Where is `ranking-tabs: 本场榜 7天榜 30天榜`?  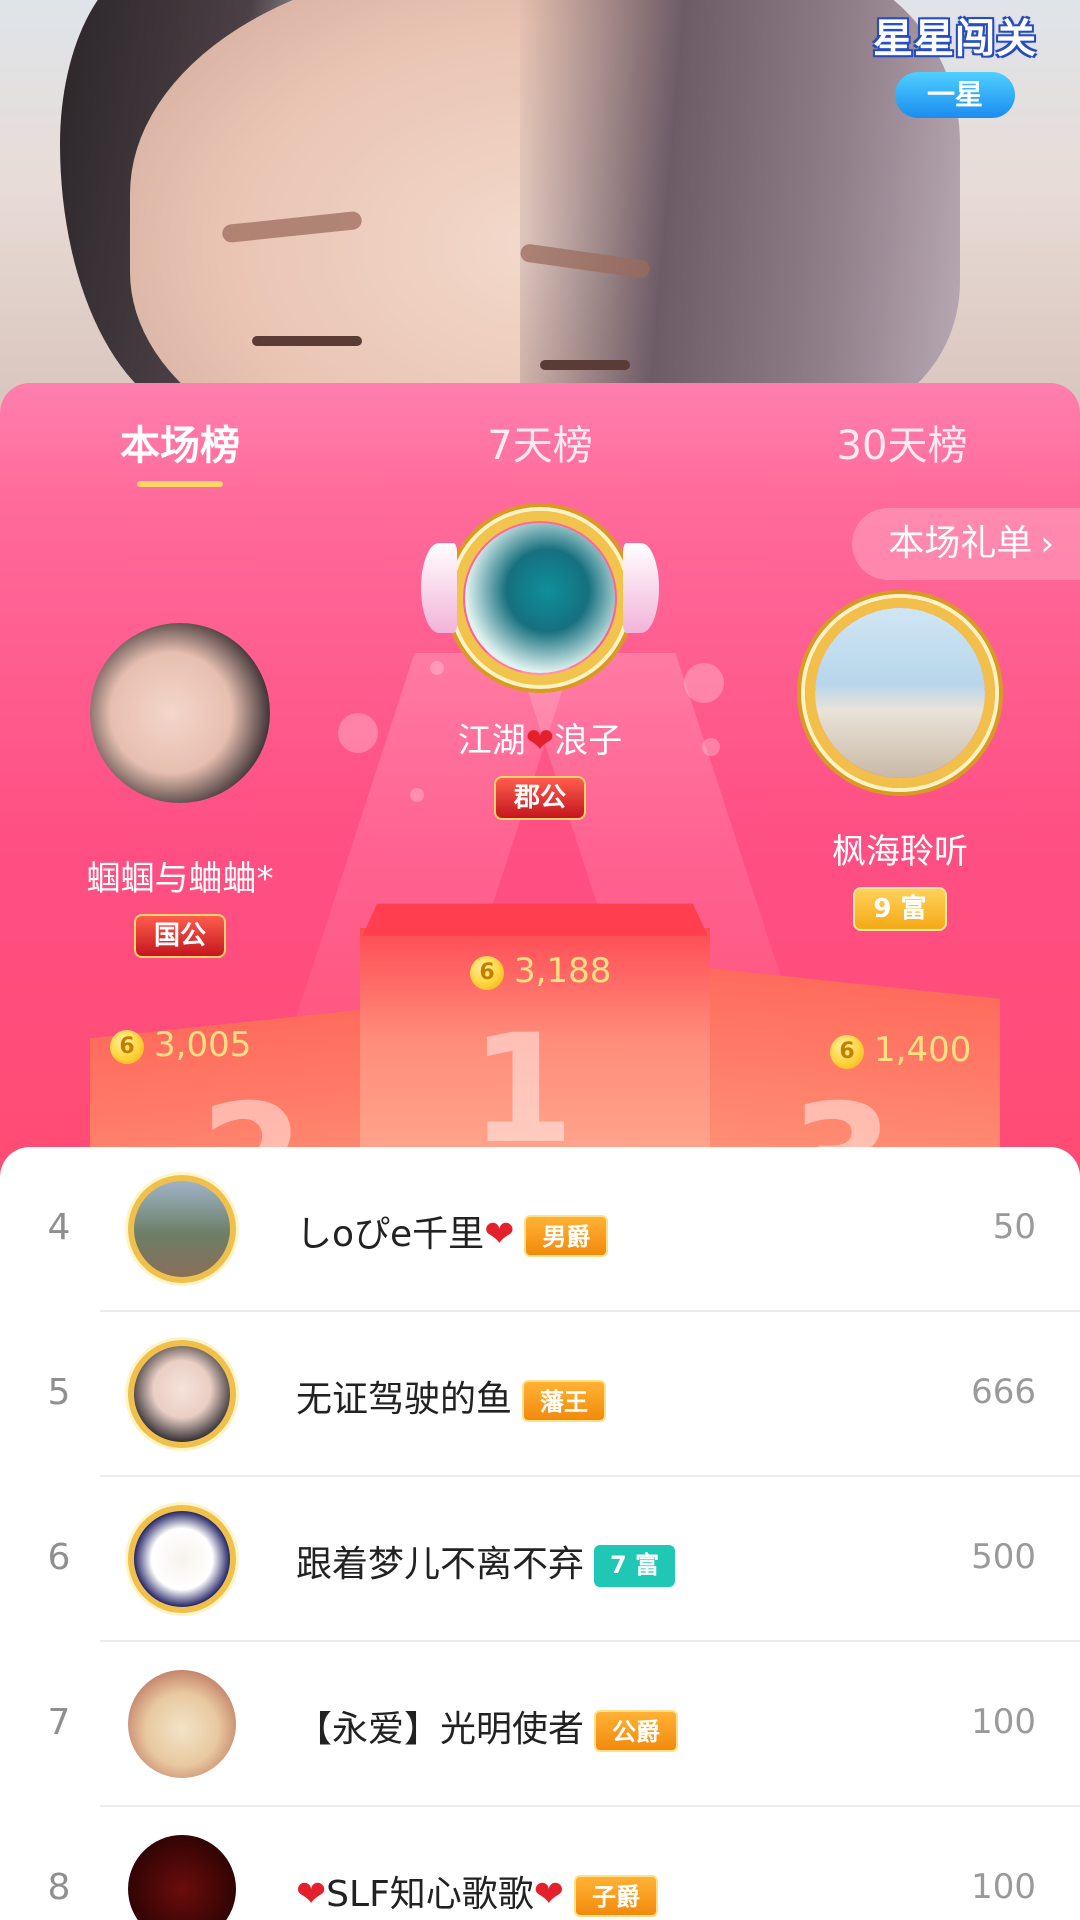
ranking-tabs: 本场榜 7天榜 30天榜 is located at coordinates (540, 448).